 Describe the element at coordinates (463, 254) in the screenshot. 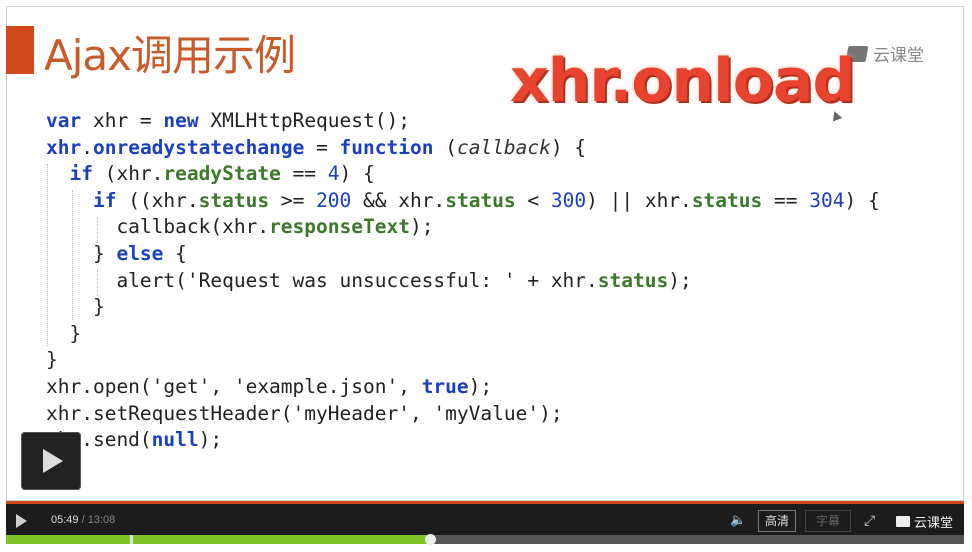

I see `code-line: } else {` at that location.